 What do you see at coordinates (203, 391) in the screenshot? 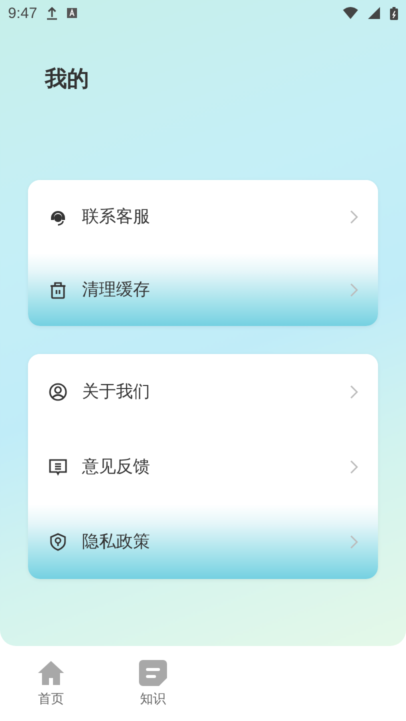
I see `menu-item: 关于我们` at bounding box center [203, 391].